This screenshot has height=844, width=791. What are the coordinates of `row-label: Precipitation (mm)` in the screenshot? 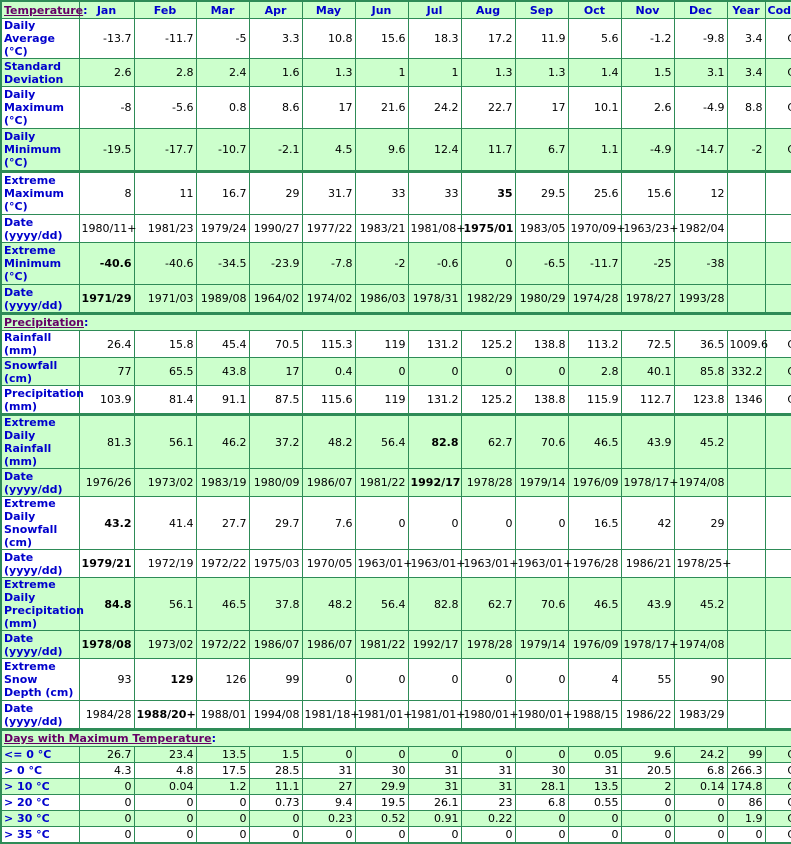 It's located at (42, 400).